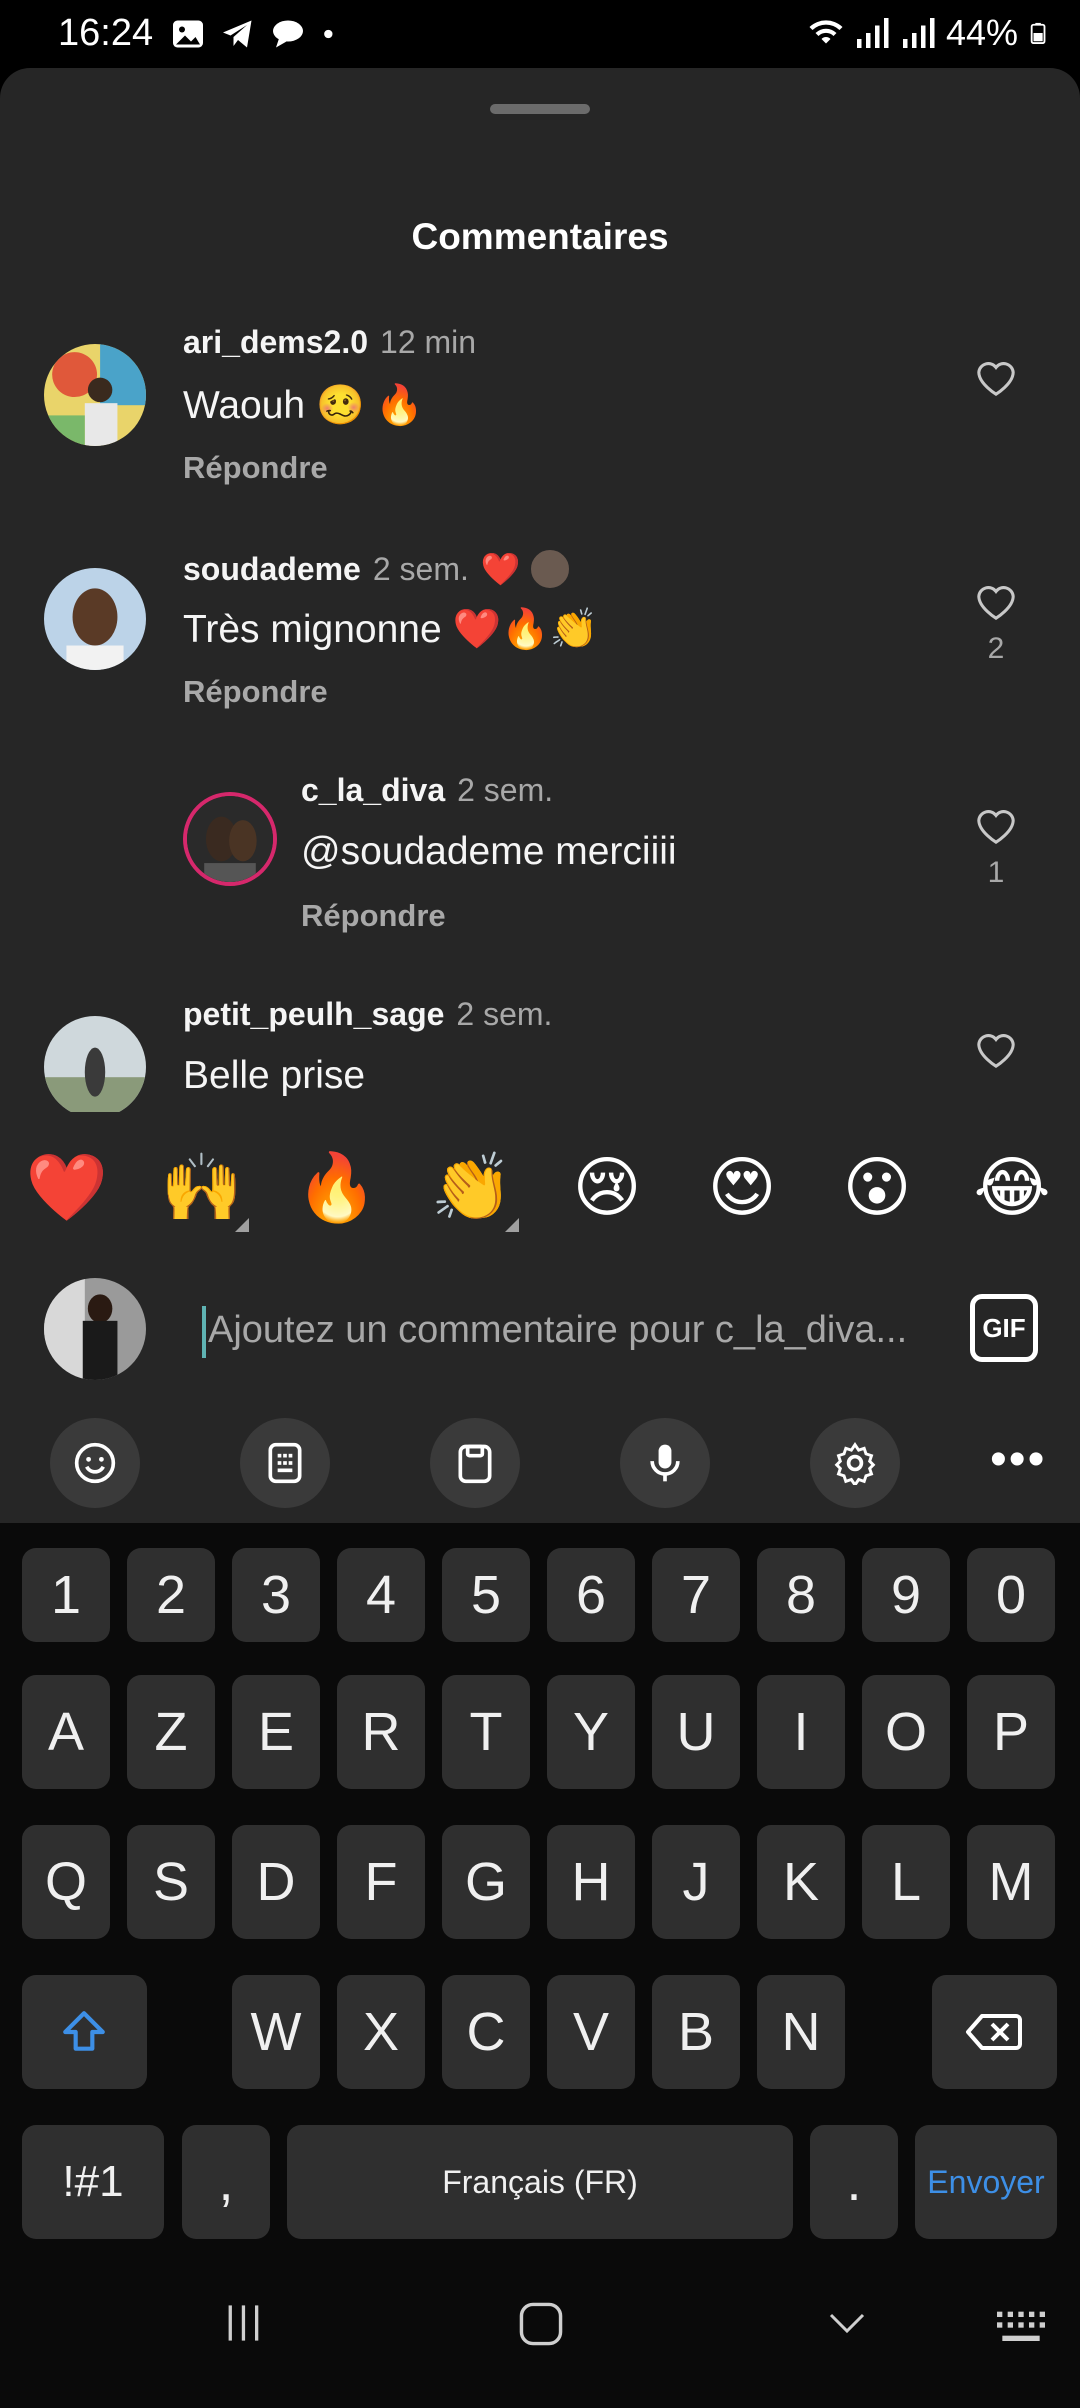  Describe the element at coordinates (203, 1187) in the screenshot. I see `reaction-raised-hands: 🙌` at that location.